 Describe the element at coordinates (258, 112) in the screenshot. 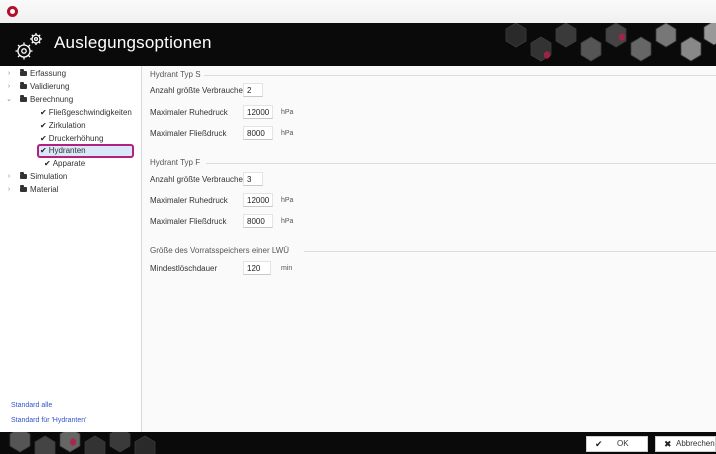

I see `typ-s-rest-pressure-input: 12000` at that location.